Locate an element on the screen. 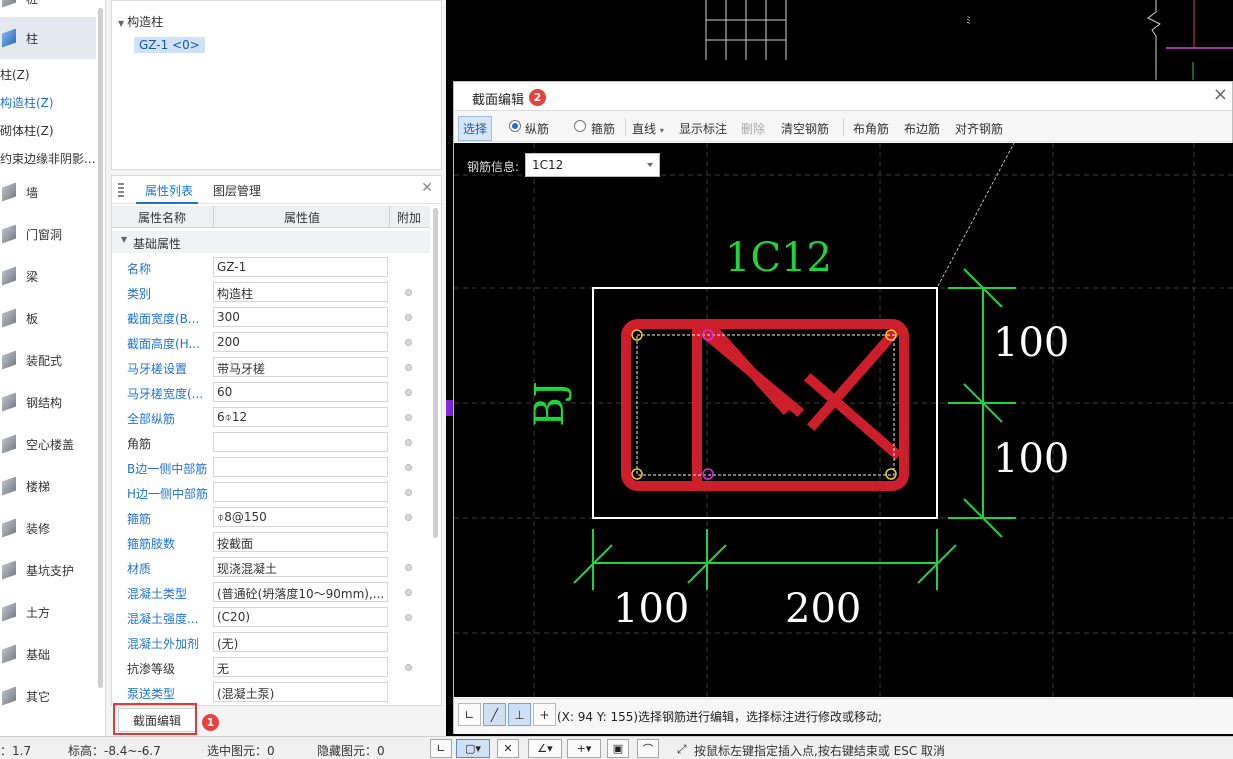 This screenshot has height=759, width=1233. property-row: 抗渗等级 无 is located at coordinates (271, 667).